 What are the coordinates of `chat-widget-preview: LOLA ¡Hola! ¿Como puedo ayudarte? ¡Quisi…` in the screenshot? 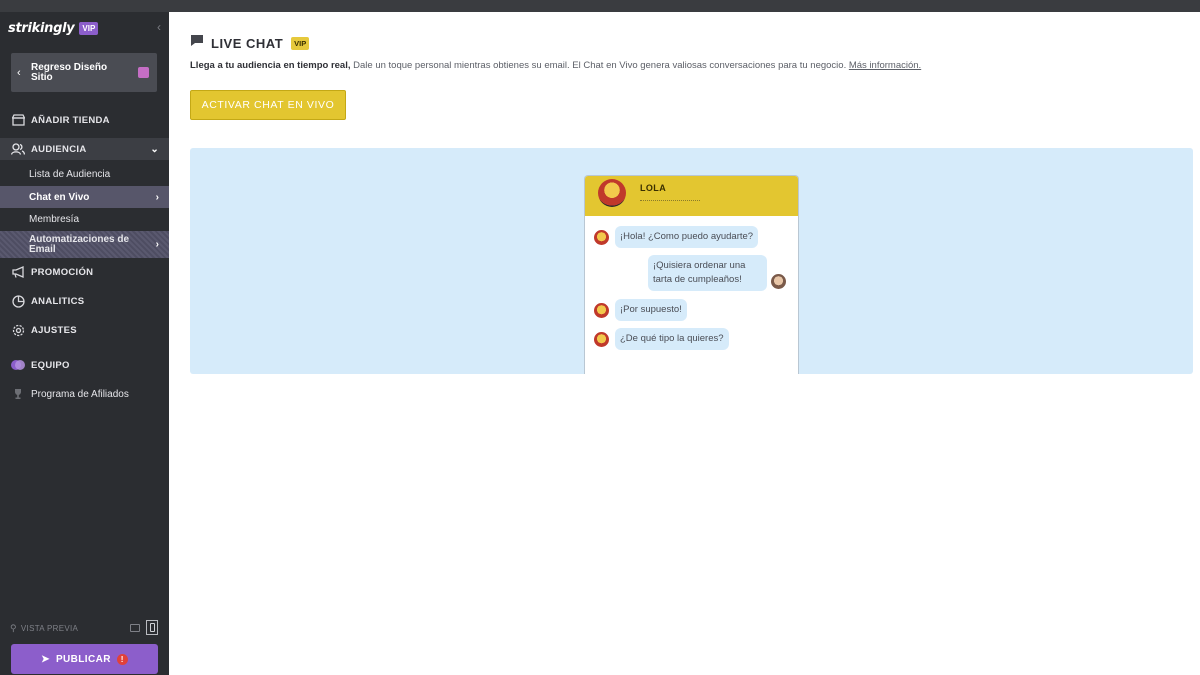 It's located at (691, 274).